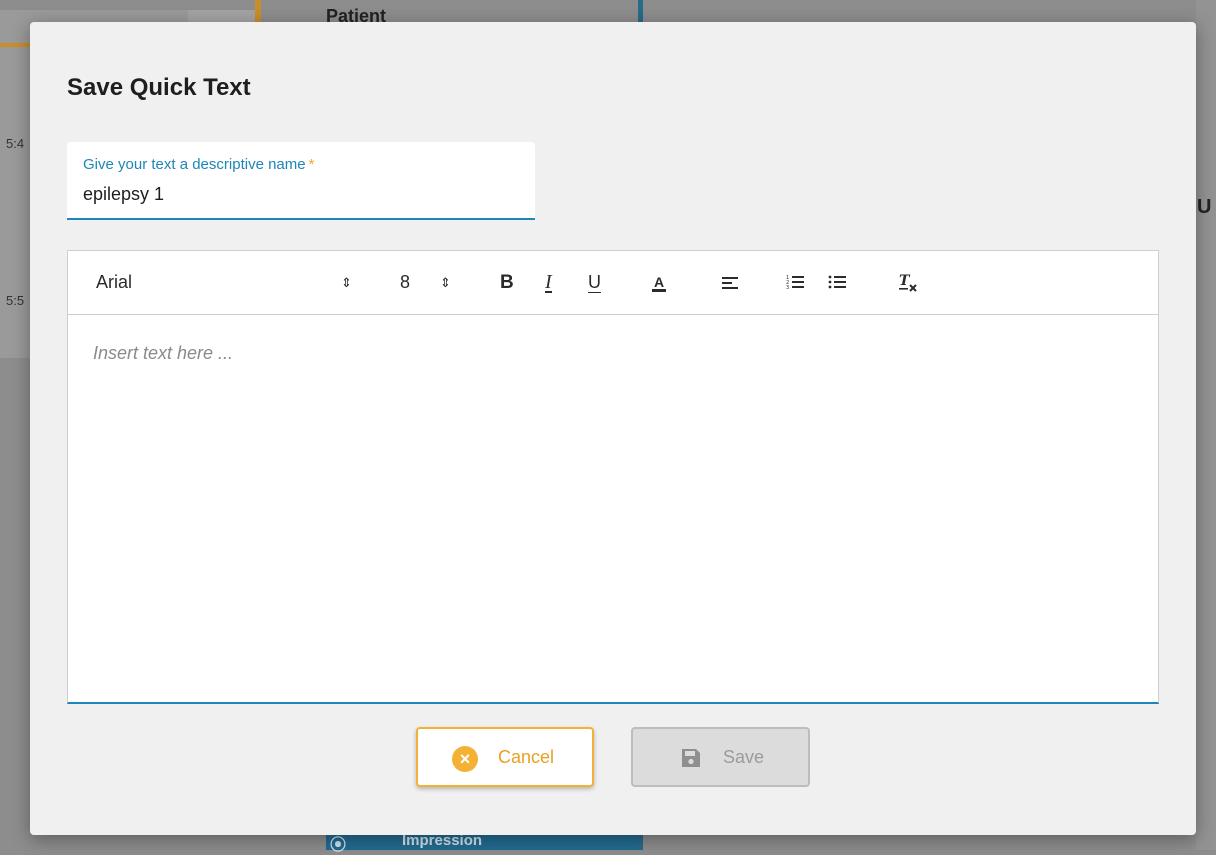 The height and width of the screenshot is (855, 1216). What do you see at coordinates (795, 283) in the screenshot?
I see `ordered-list-icon: 1 2 3` at bounding box center [795, 283].